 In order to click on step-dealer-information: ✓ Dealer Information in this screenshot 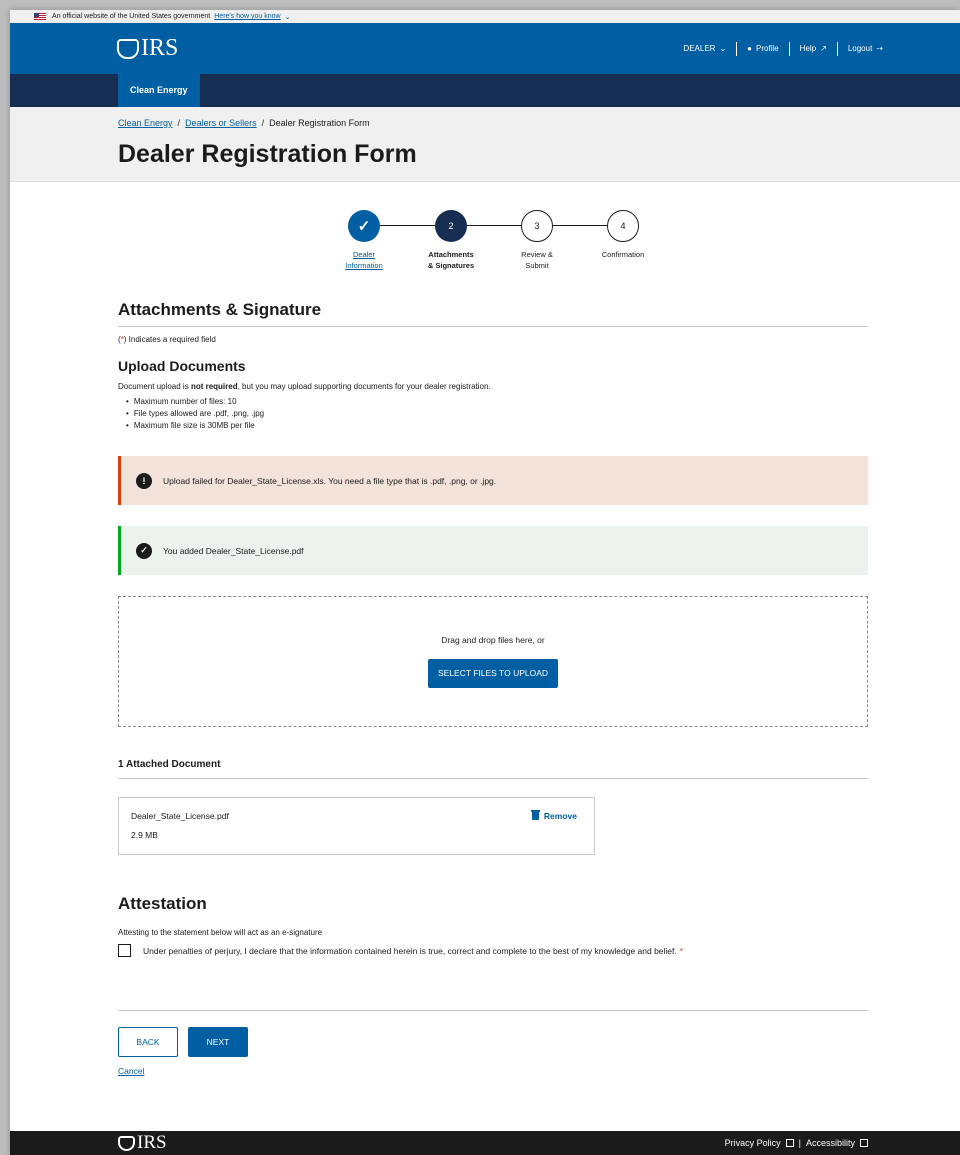, I will do `click(364, 240)`.